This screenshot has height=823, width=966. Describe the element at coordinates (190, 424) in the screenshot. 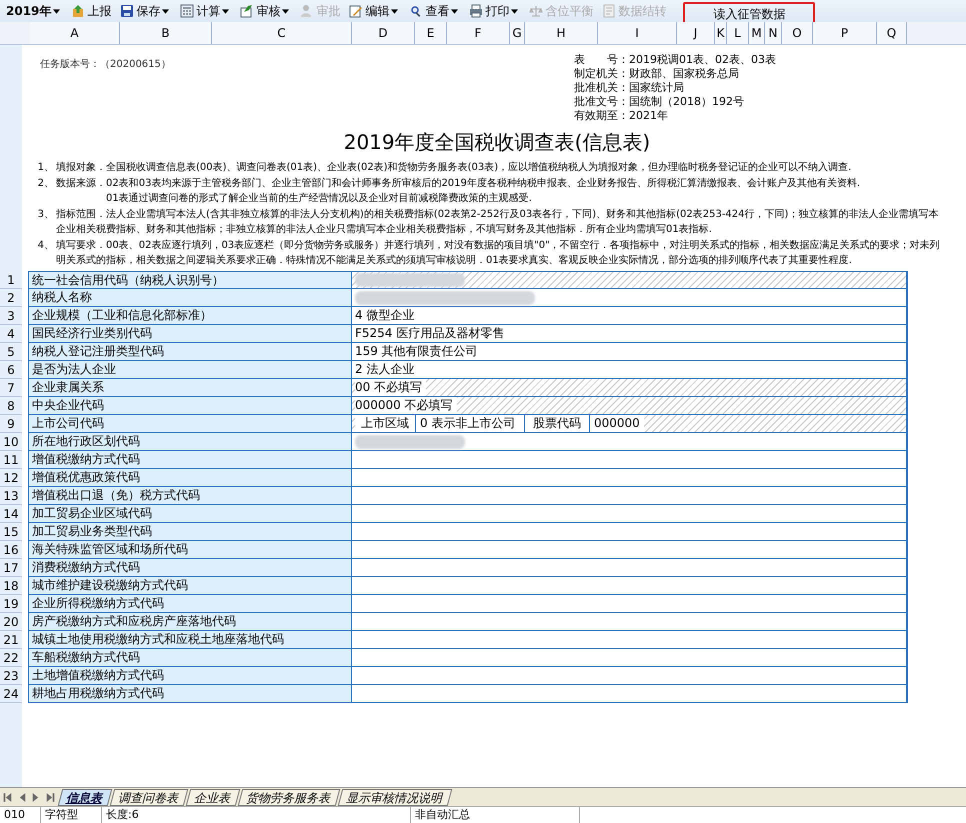

I see `field-label: 上市公司代码` at that location.